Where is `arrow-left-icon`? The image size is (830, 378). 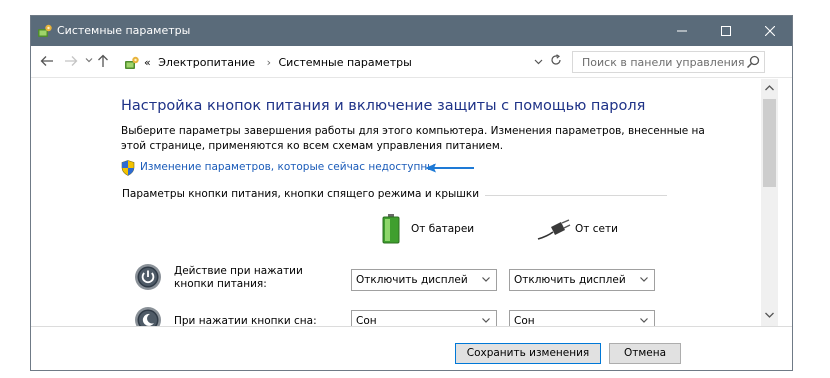 arrow-left-icon is located at coordinates (46, 61).